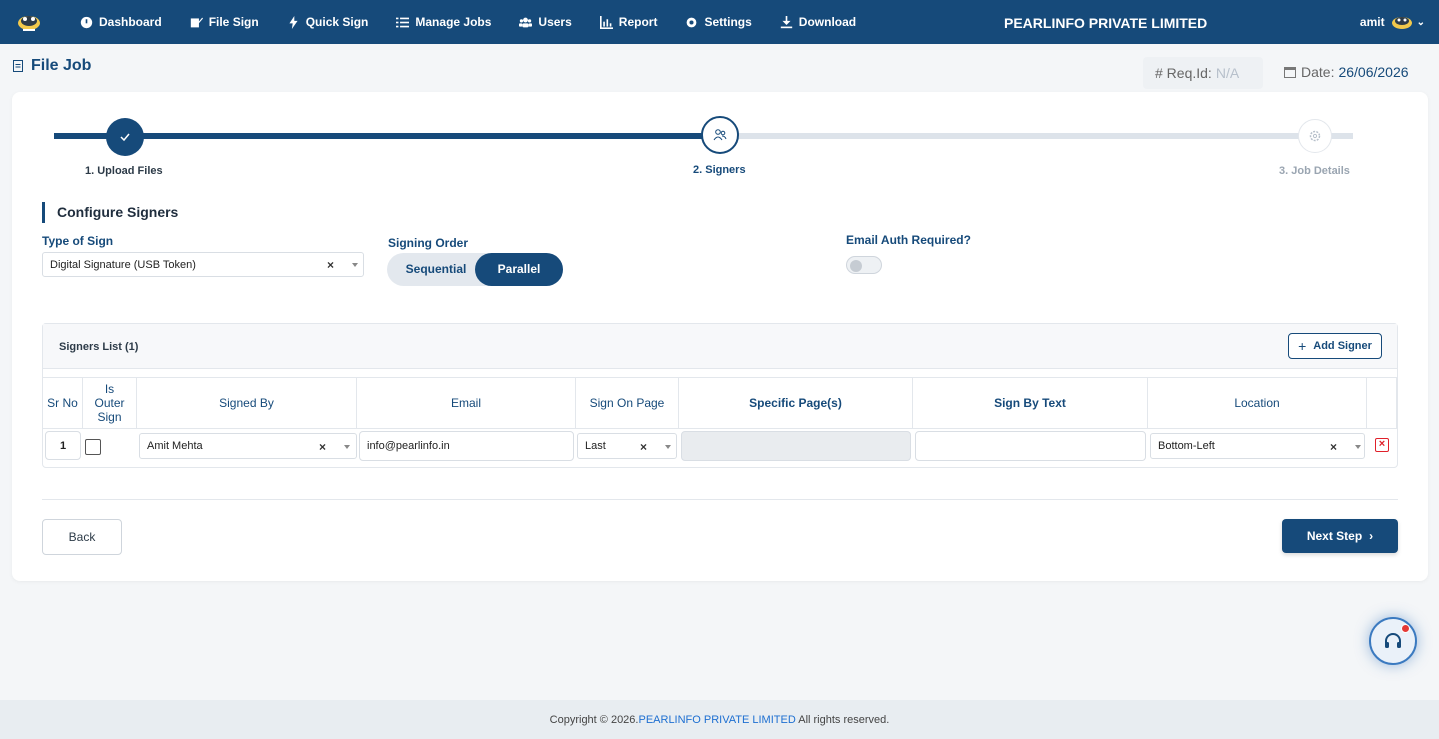  I want to click on app-logo, so click(29, 22).